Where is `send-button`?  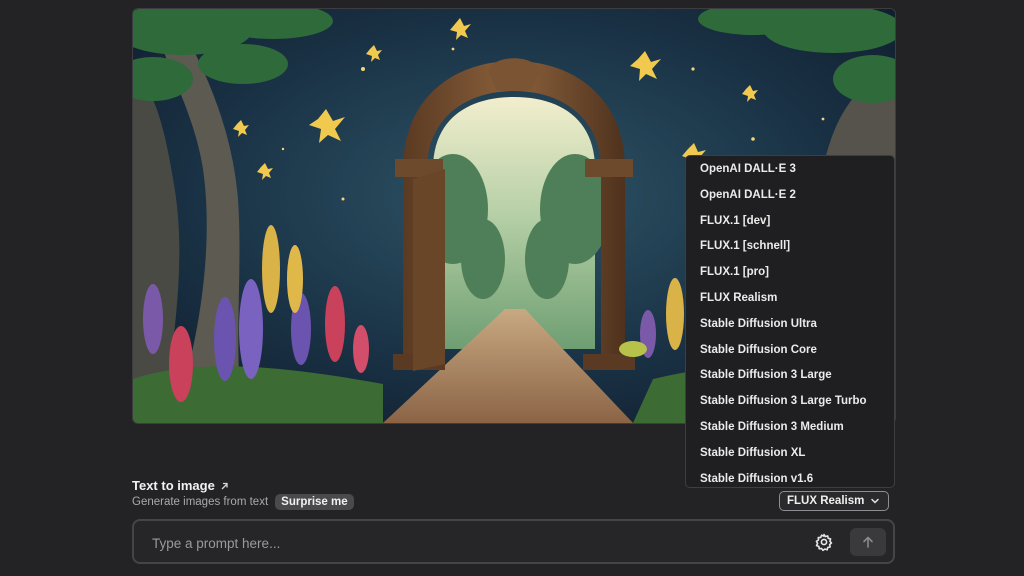 send-button is located at coordinates (868, 542).